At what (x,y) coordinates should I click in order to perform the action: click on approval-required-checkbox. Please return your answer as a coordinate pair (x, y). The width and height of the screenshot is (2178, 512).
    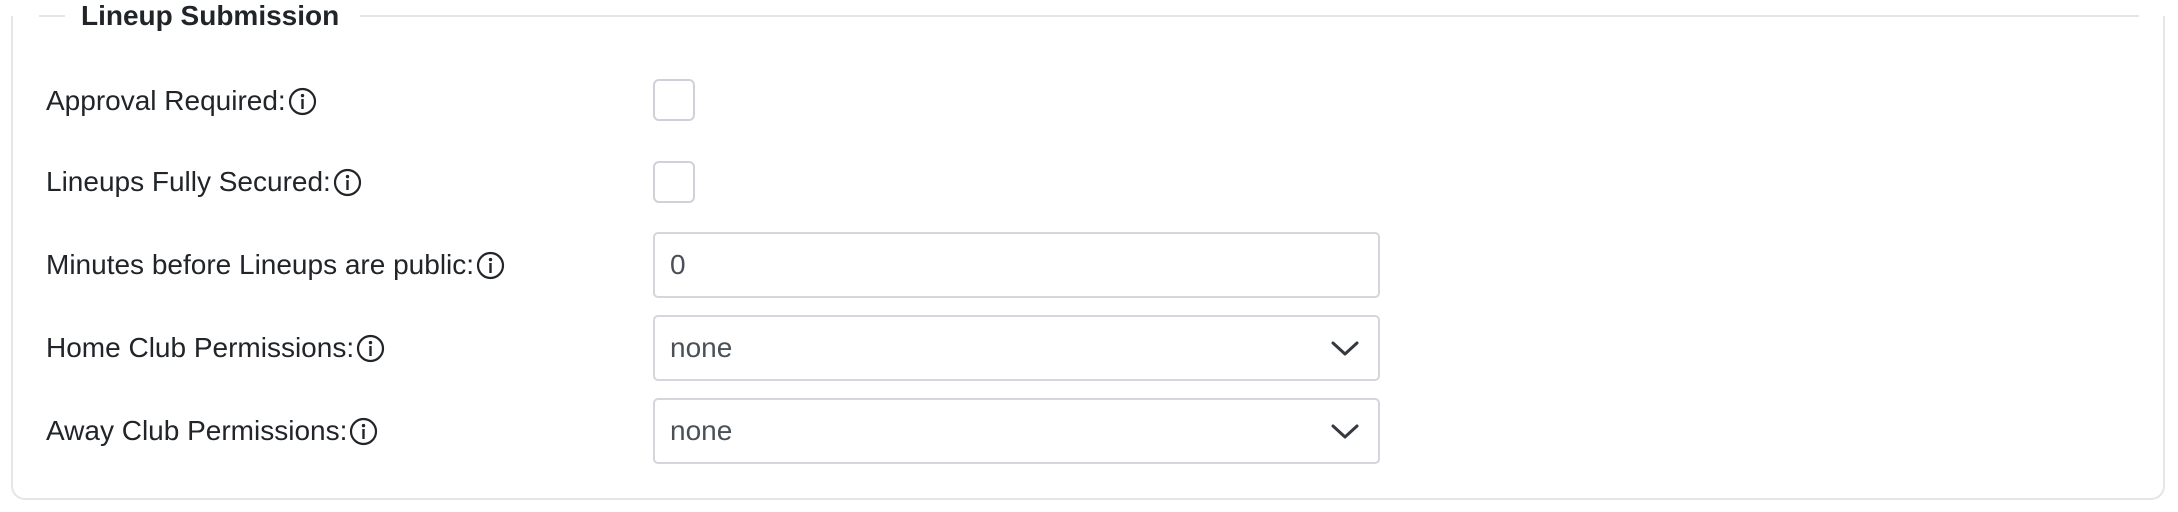
    Looking at the image, I should click on (674, 100).